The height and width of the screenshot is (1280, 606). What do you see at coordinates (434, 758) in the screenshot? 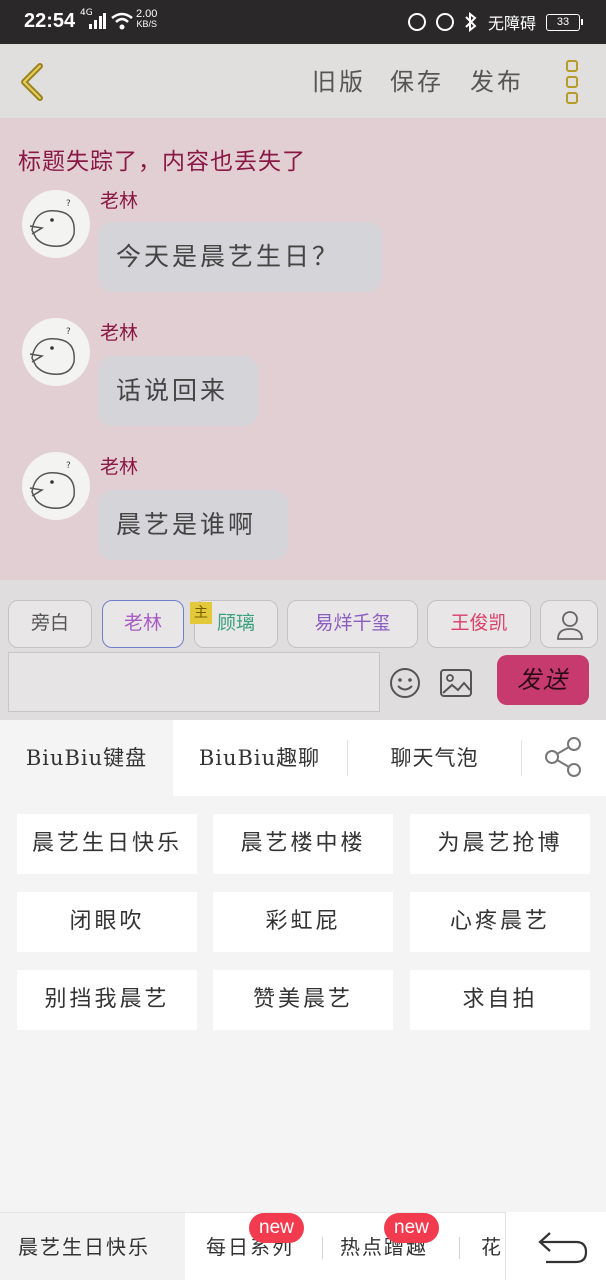
I see `tab-chat-bubble: 聊天气泡` at bounding box center [434, 758].